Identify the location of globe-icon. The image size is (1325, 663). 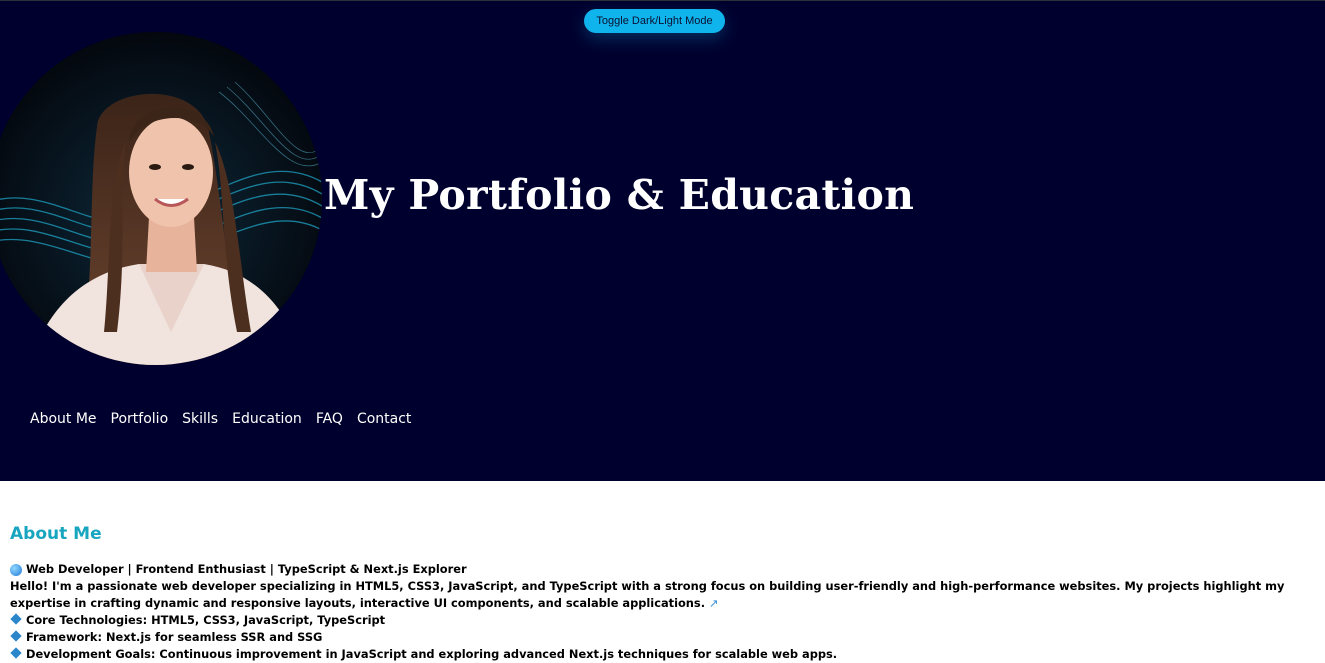
(16, 569).